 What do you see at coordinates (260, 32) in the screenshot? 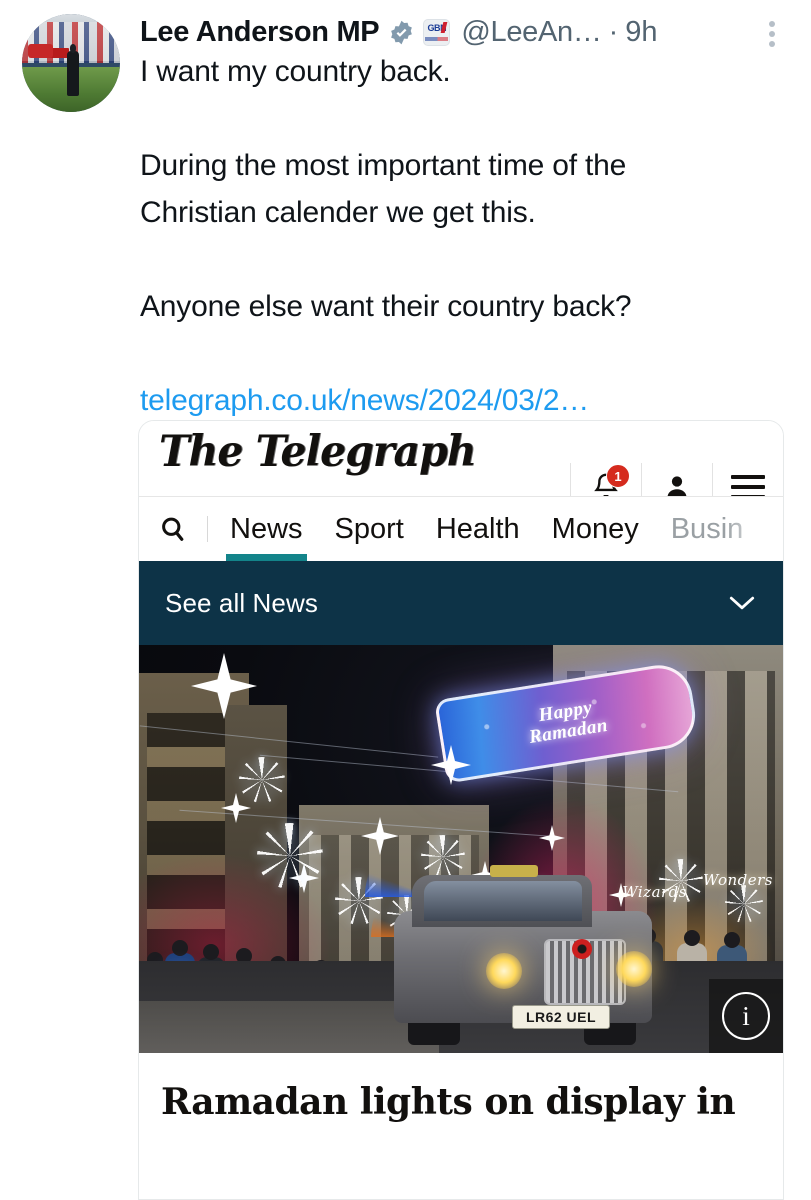
I see `author-display-name: Lee Anderson MP` at bounding box center [260, 32].